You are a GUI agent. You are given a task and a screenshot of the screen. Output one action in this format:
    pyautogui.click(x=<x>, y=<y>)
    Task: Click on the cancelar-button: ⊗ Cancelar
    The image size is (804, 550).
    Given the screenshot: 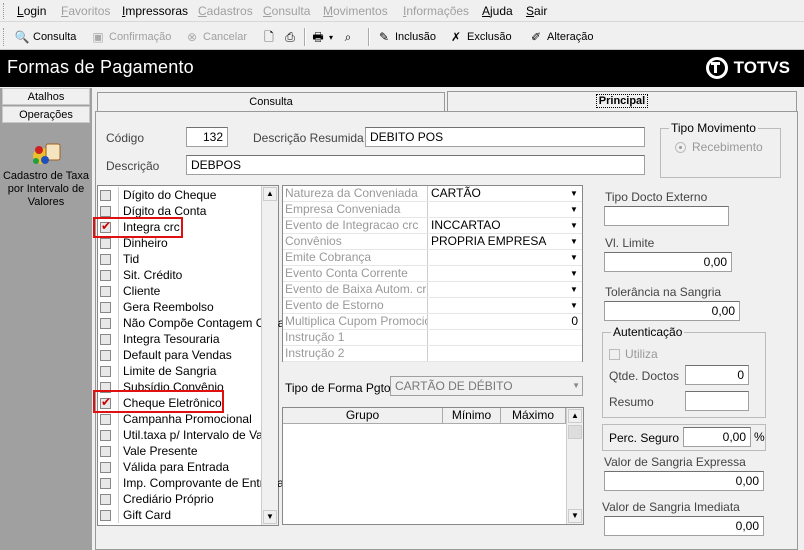 What is the action you would take?
    pyautogui.click(x=215, y=37)
    